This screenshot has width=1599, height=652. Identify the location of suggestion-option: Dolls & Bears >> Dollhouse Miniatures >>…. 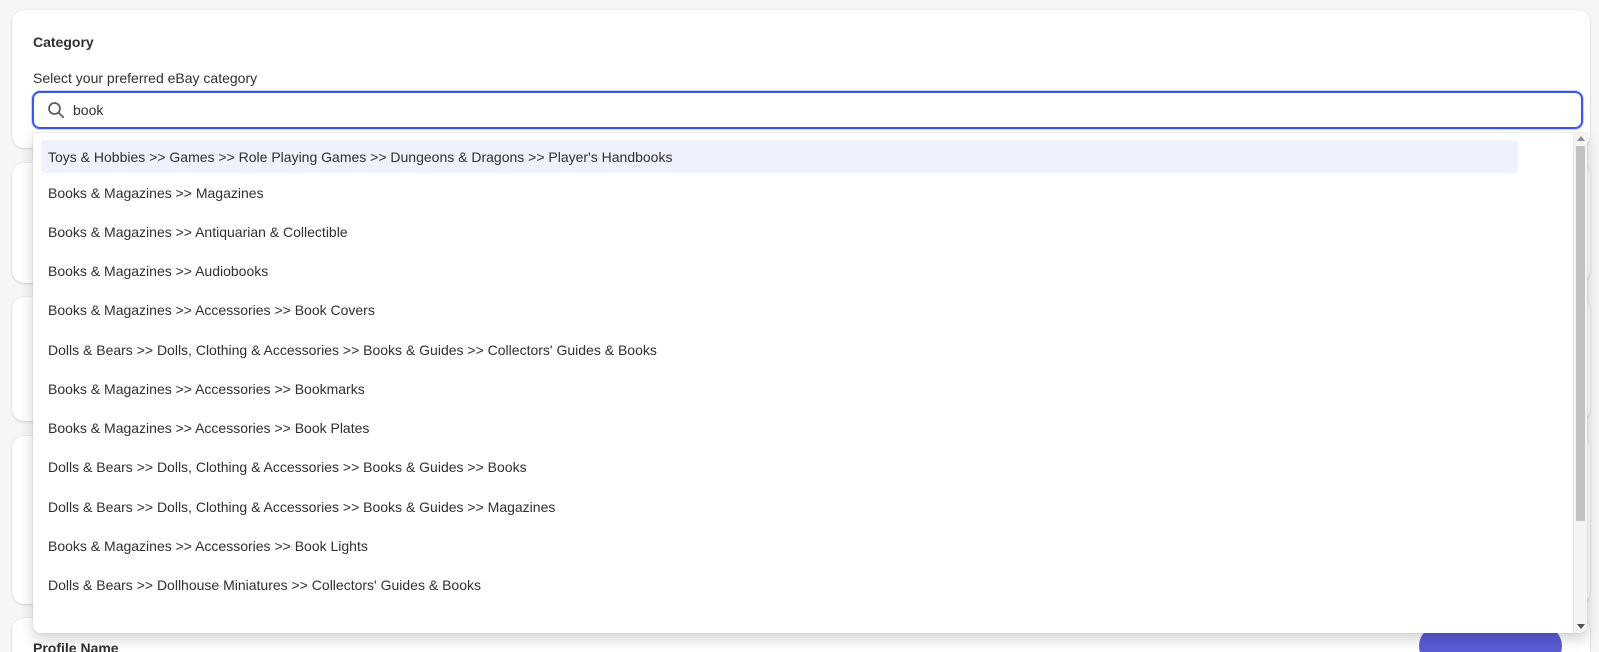
(779, 585).